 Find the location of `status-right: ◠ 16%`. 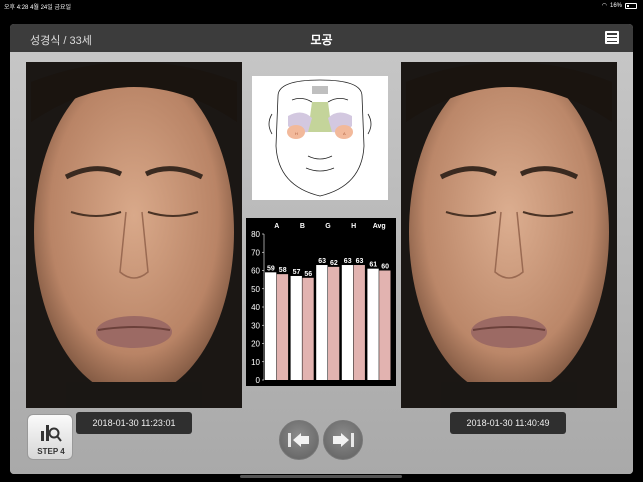

status-right: ◠ 16% is located at coordinates (619, 5).